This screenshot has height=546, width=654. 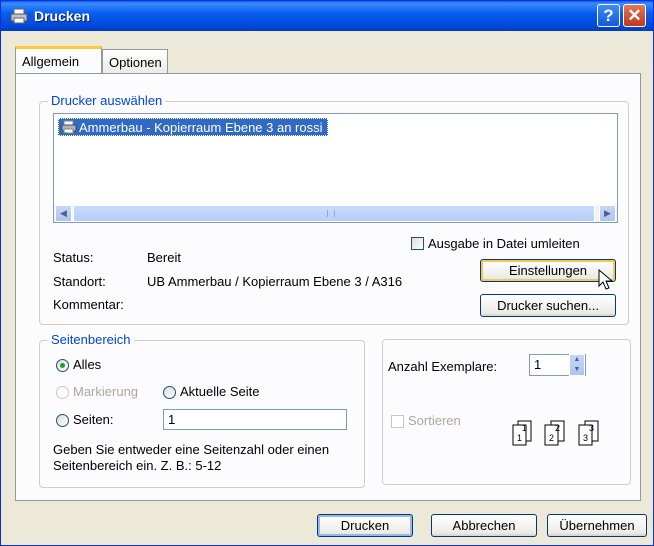 What do you see at coordinates (79, 281) in the screenshot?
I see `location-label: Standort:` at bounding box center [79, 281].